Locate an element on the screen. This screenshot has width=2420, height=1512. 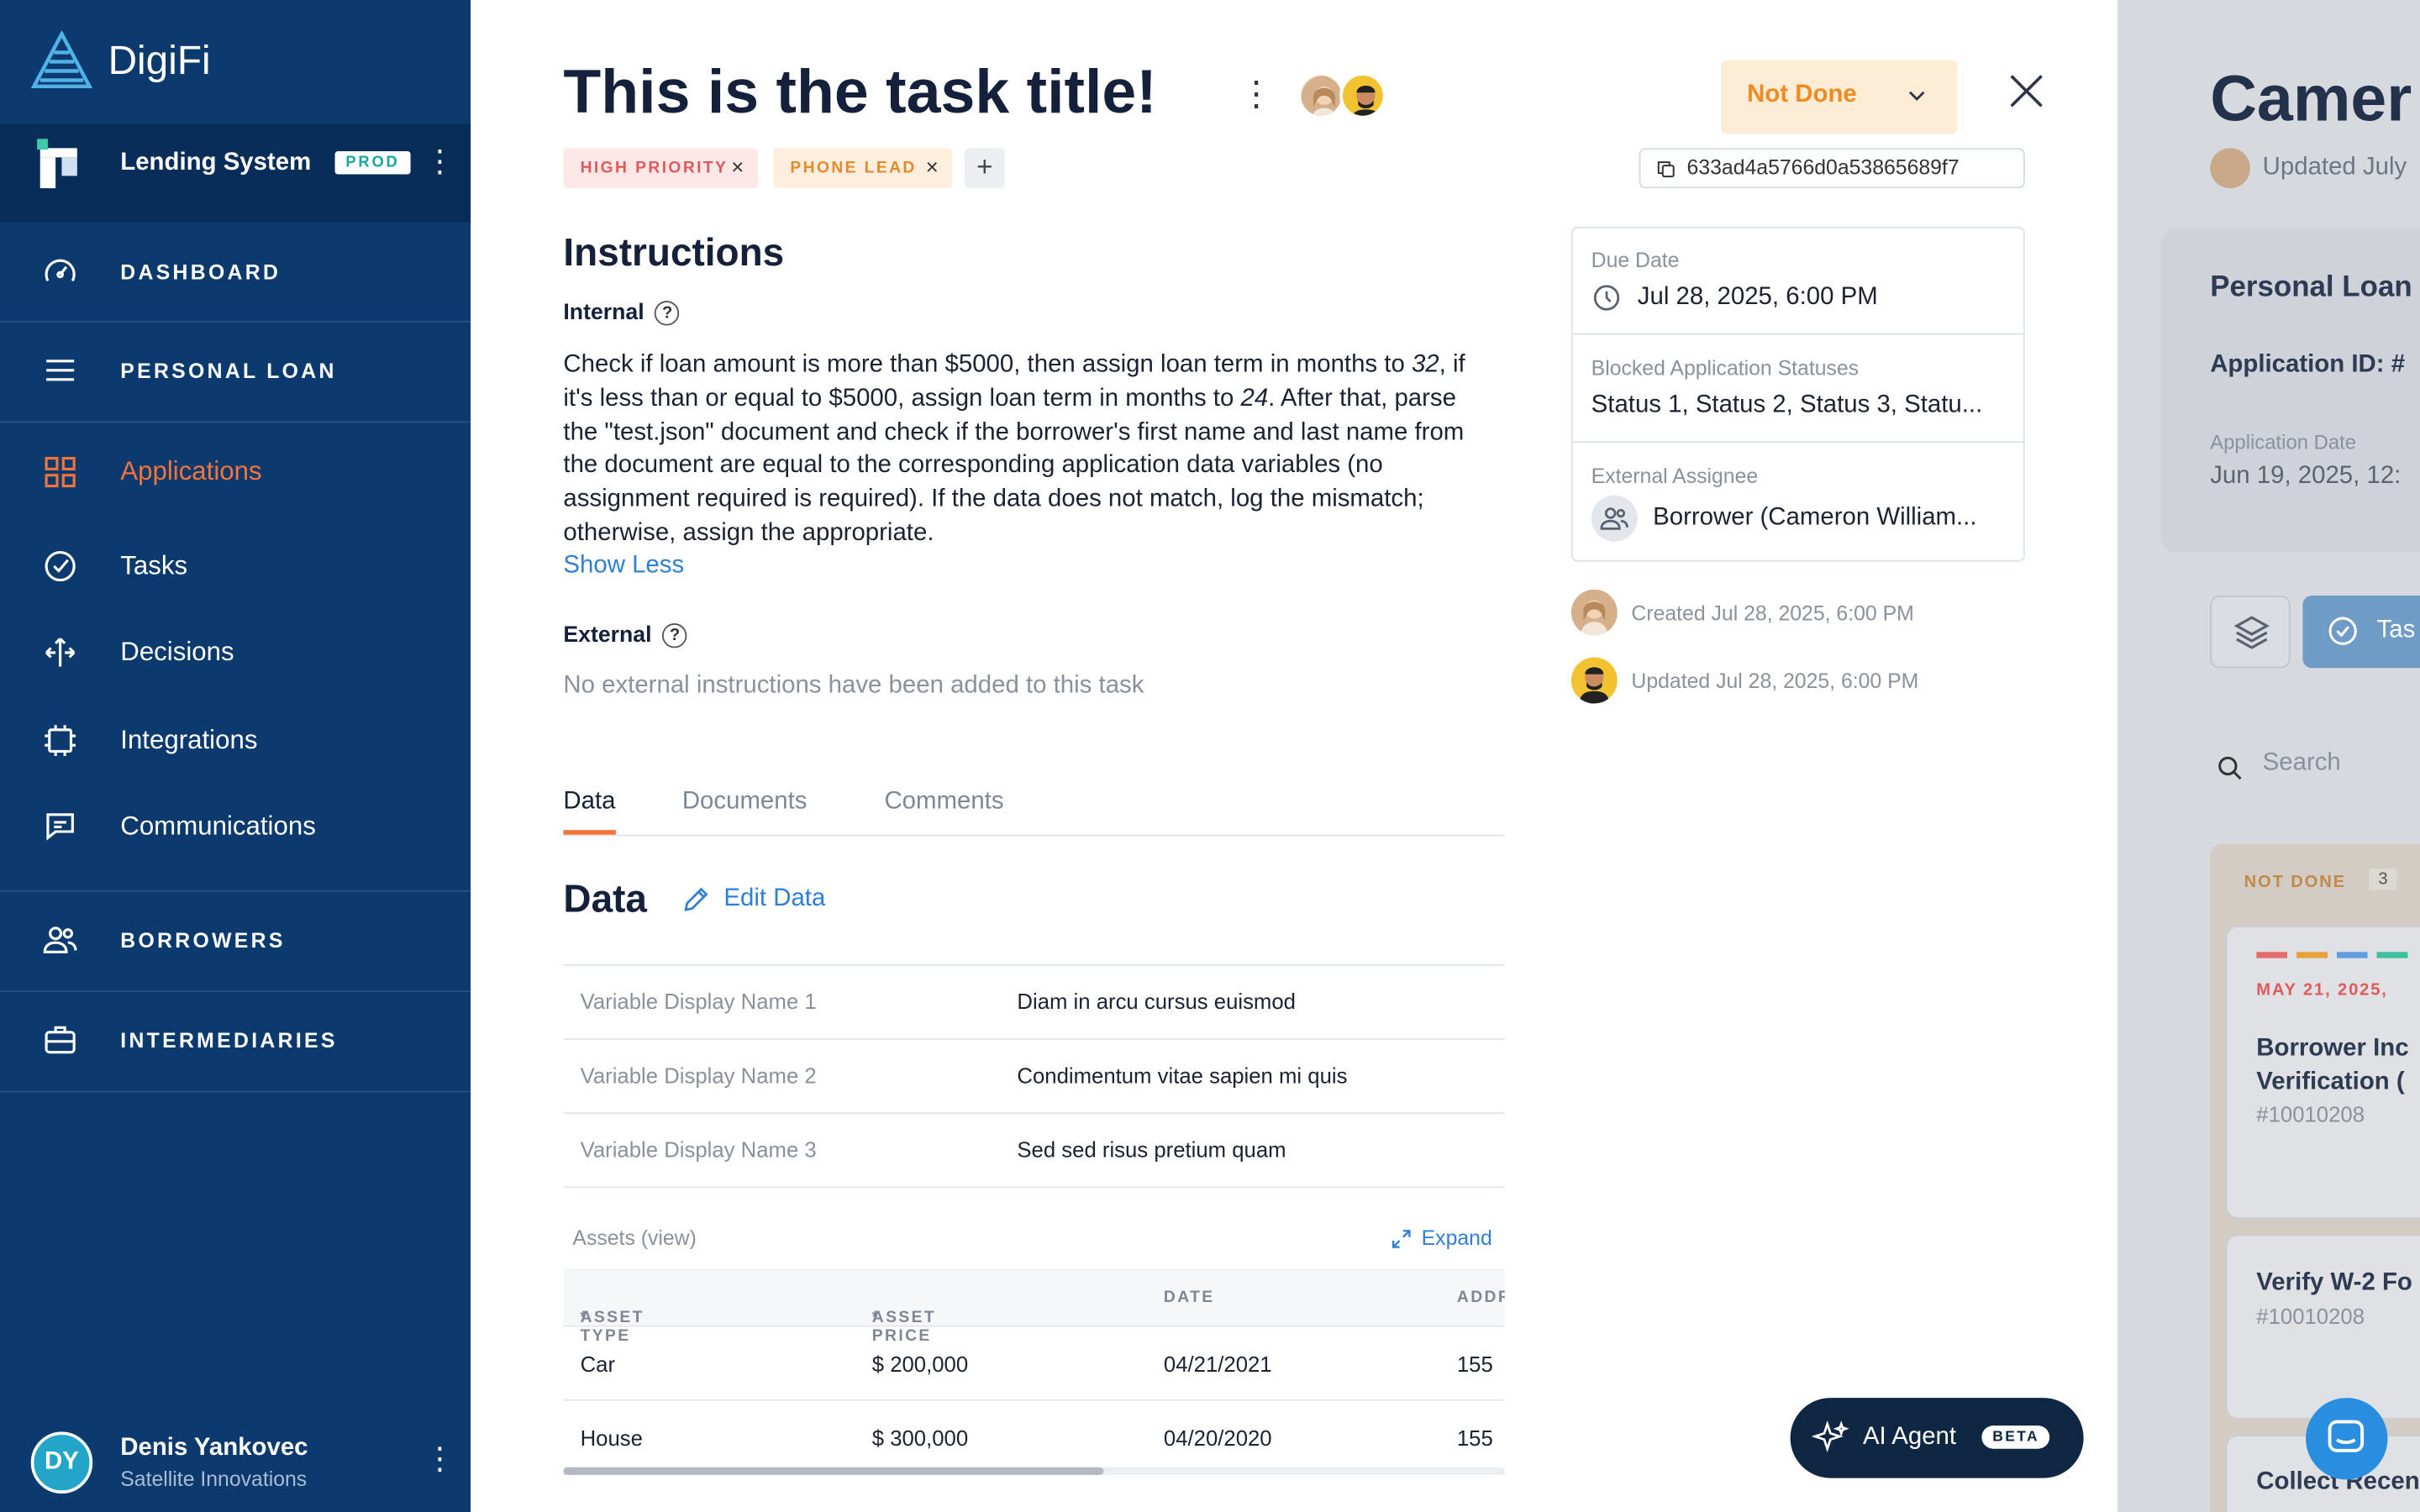
nav-label: Integrations is located at coordinates (189, 740).